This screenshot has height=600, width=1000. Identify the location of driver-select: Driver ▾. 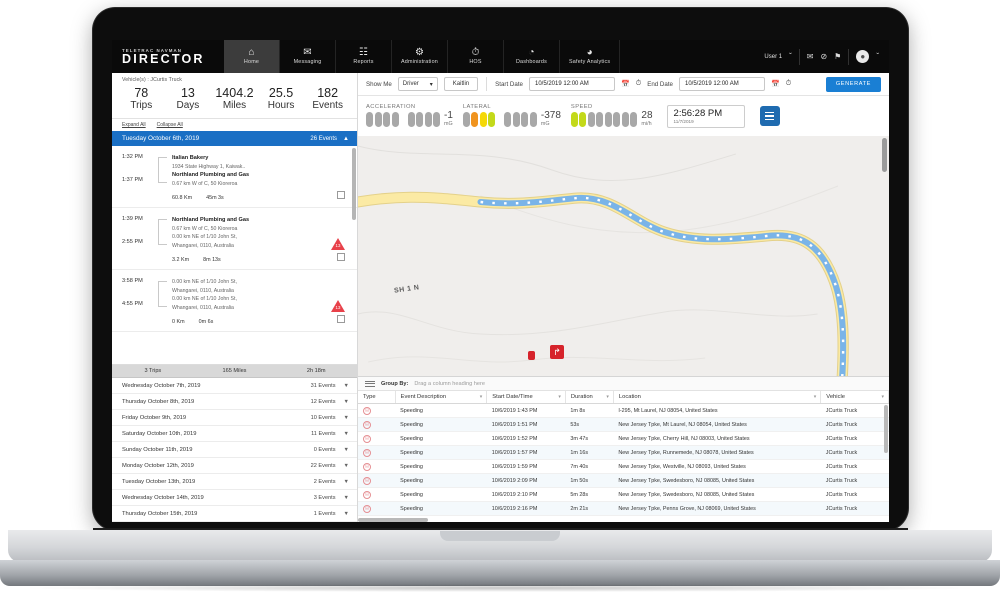
(417, 84).